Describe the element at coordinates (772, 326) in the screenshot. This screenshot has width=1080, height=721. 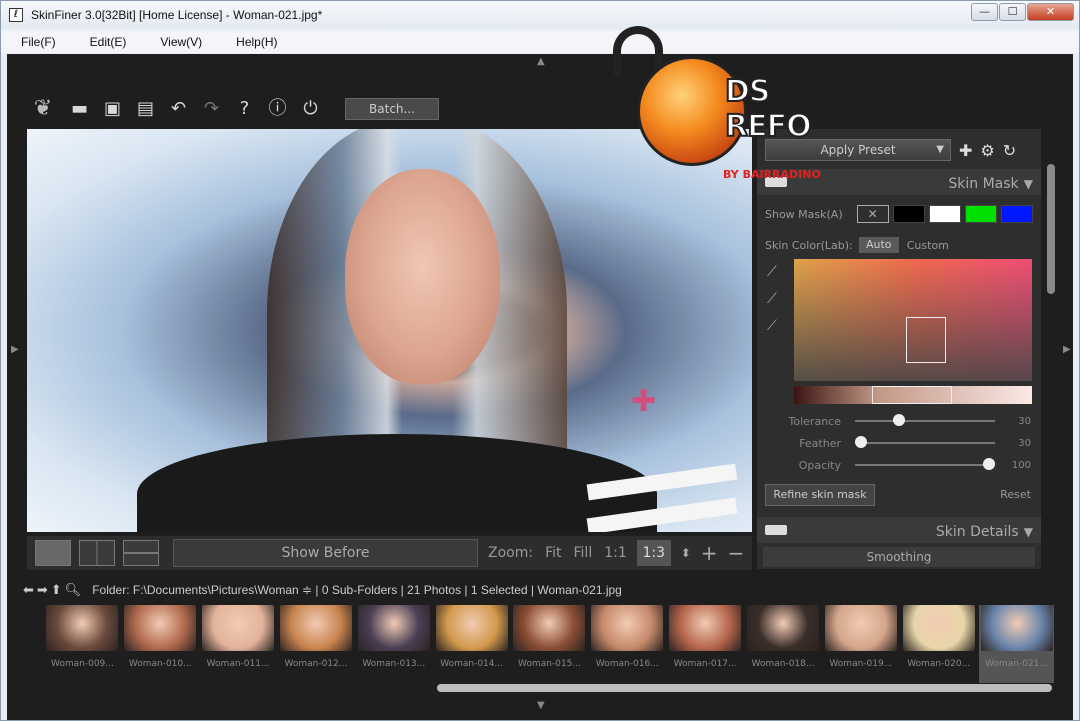
I see `eyedropper-remove-icon: ⟋` at that location.